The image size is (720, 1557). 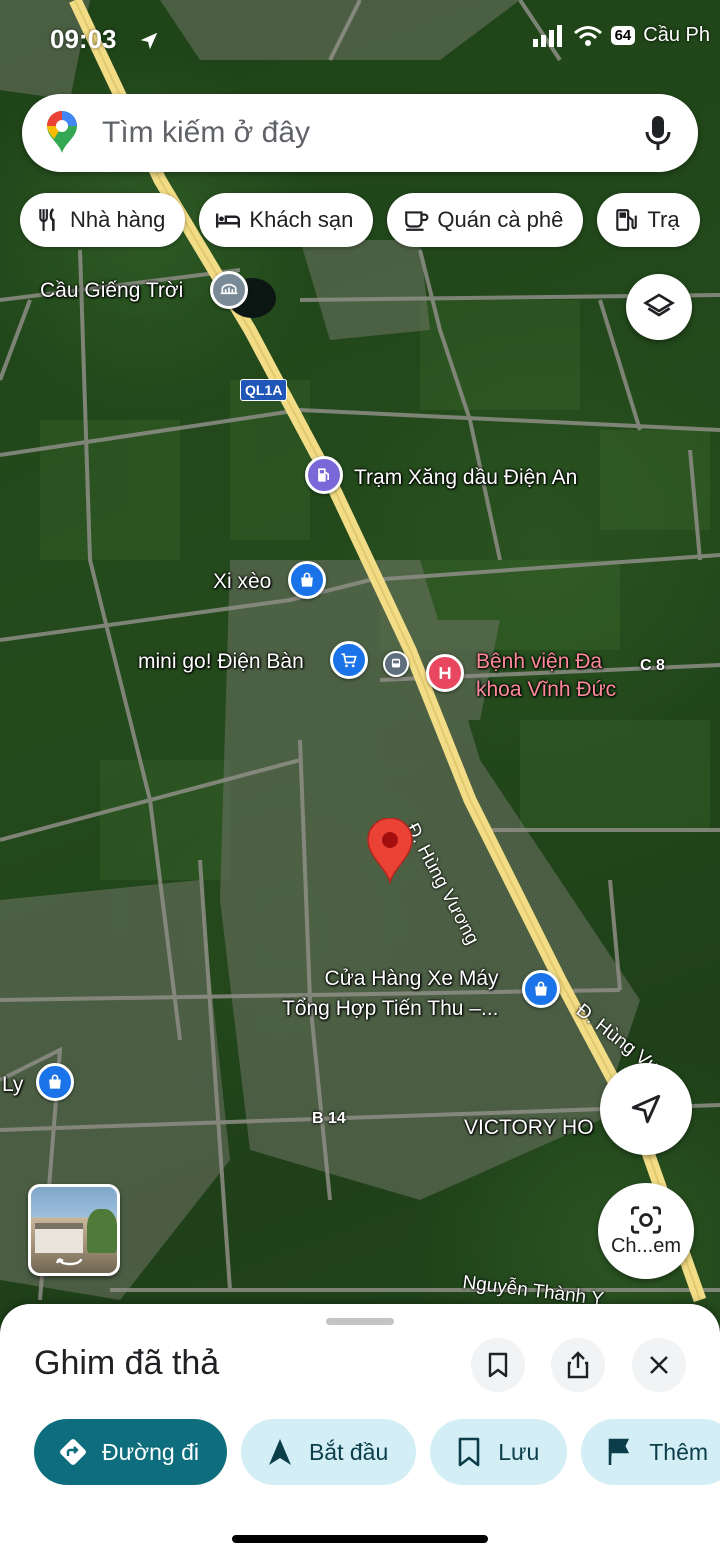 I want to click on chip-cafes: Quán cà phê, so click(x=485, y=220).